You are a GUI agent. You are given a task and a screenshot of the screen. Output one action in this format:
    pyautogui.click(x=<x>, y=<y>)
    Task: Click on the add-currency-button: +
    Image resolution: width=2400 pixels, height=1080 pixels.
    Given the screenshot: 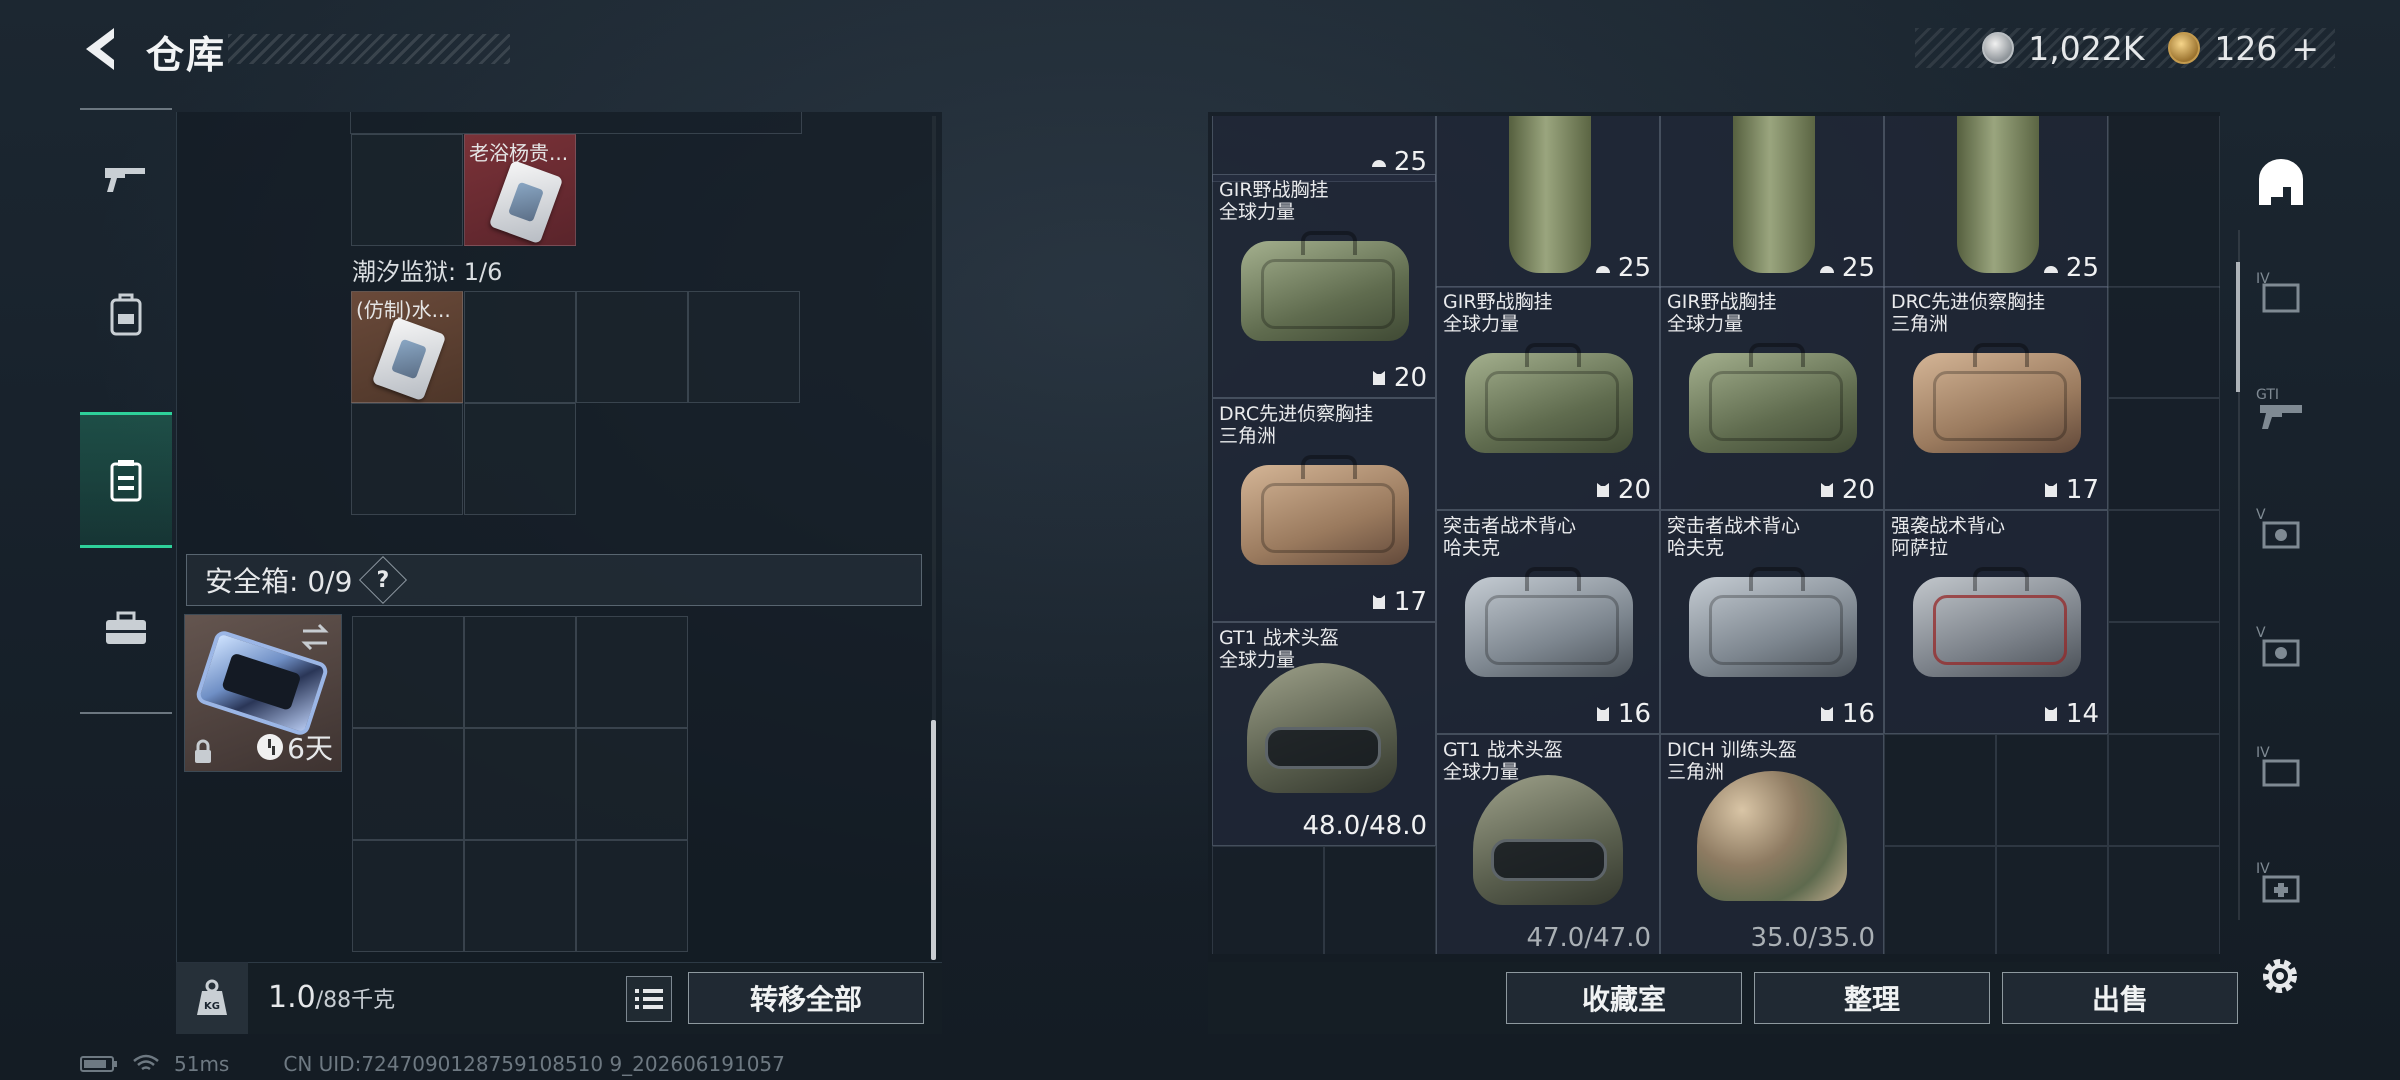 What is the action you would take?
    pyautogui.click(x=2305, y=48)
    